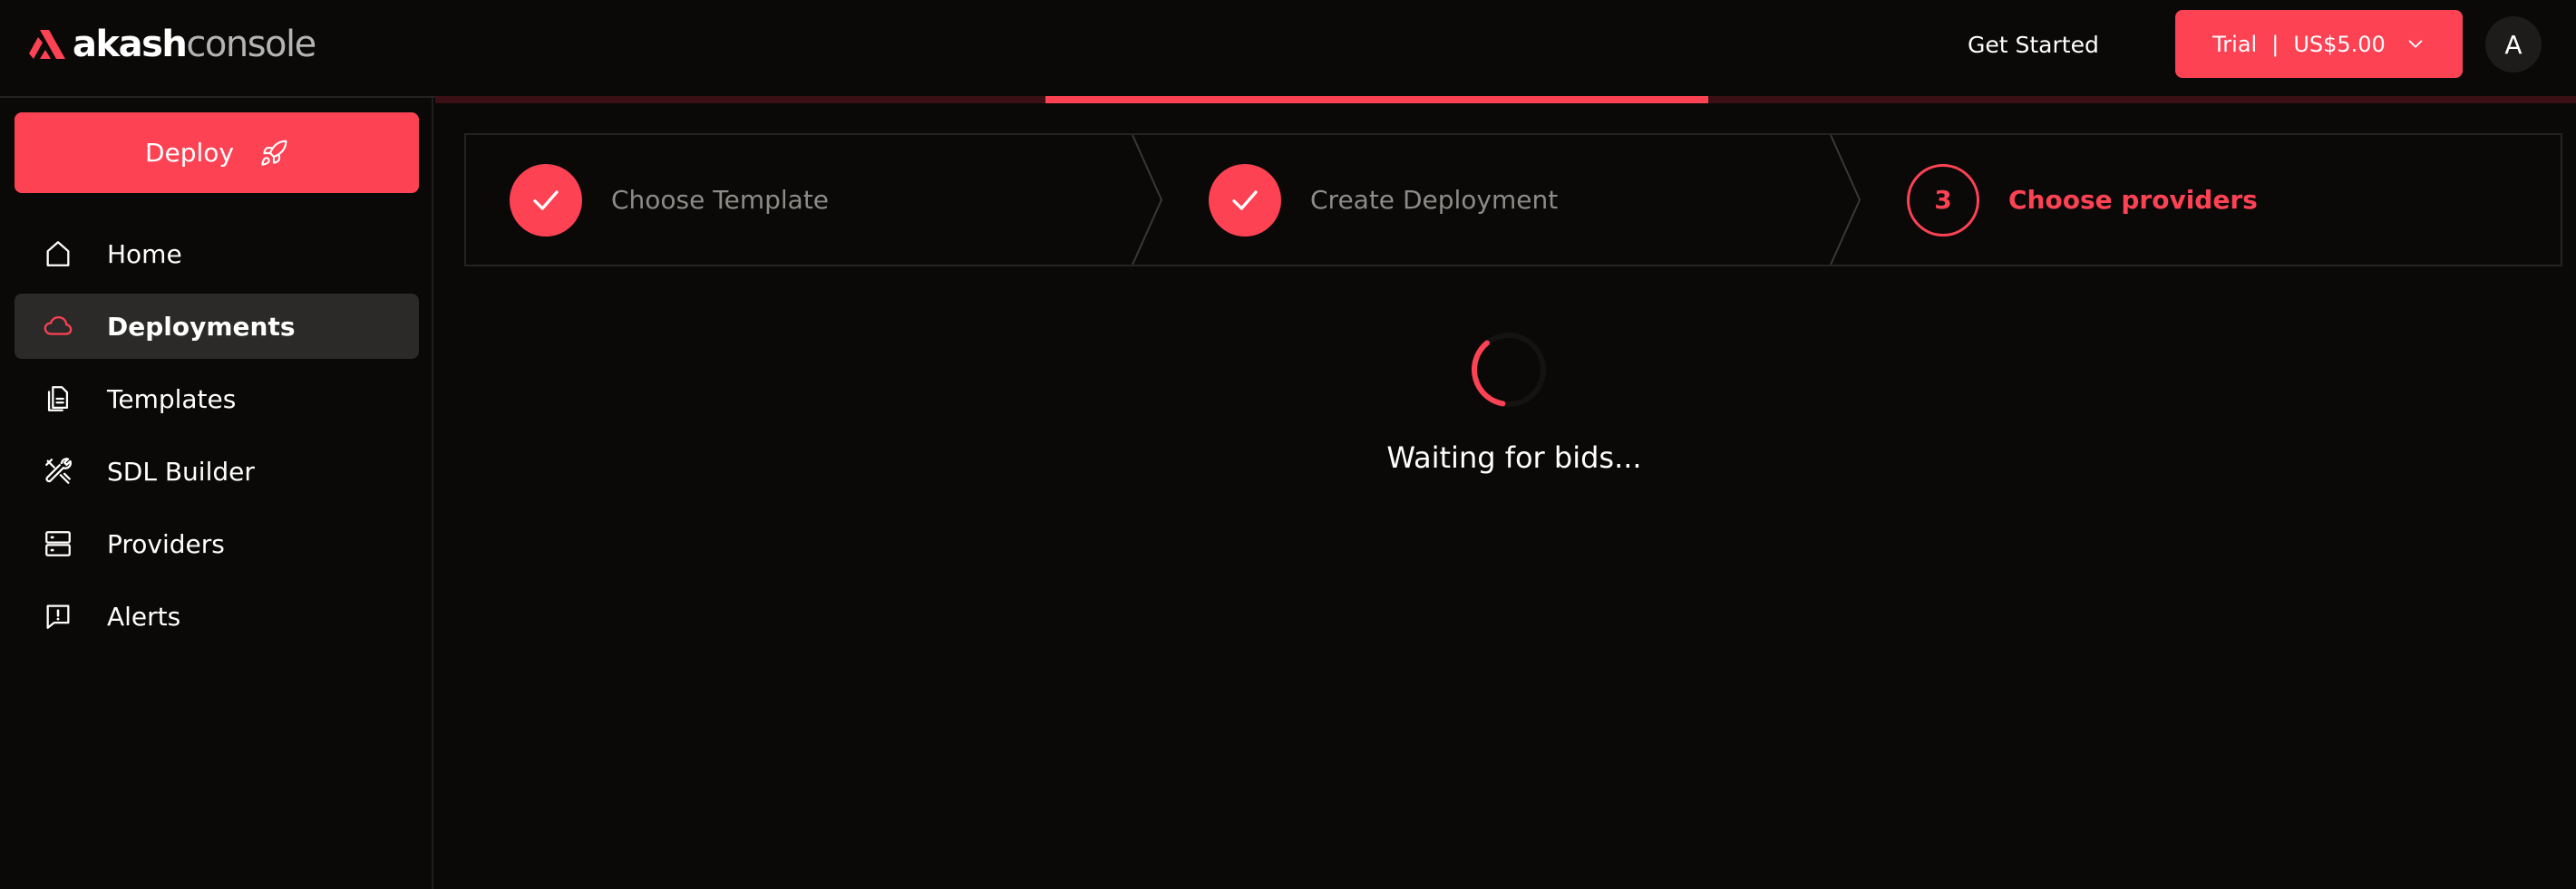 The image size is (2576, 889). I want to click on chevron-down-icon, so click(2415, 43).